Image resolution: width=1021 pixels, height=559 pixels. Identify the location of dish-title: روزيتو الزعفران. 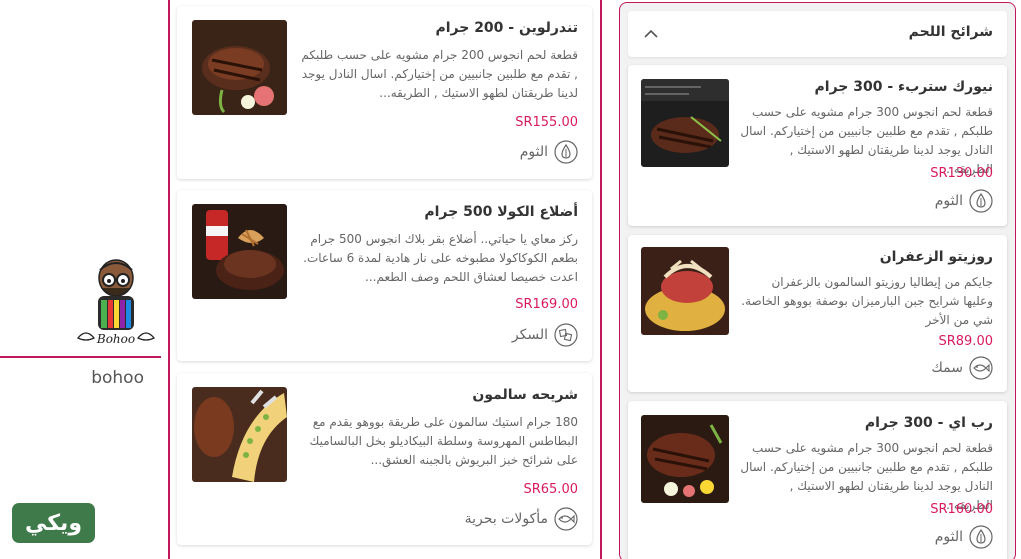
(936, 257).